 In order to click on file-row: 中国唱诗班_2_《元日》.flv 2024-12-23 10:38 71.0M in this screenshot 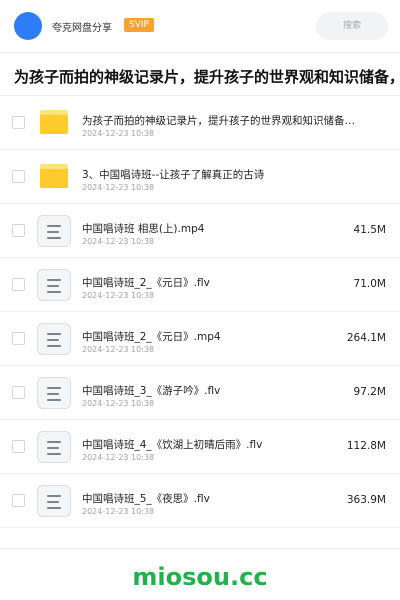, I will do `click(200, 285)`.